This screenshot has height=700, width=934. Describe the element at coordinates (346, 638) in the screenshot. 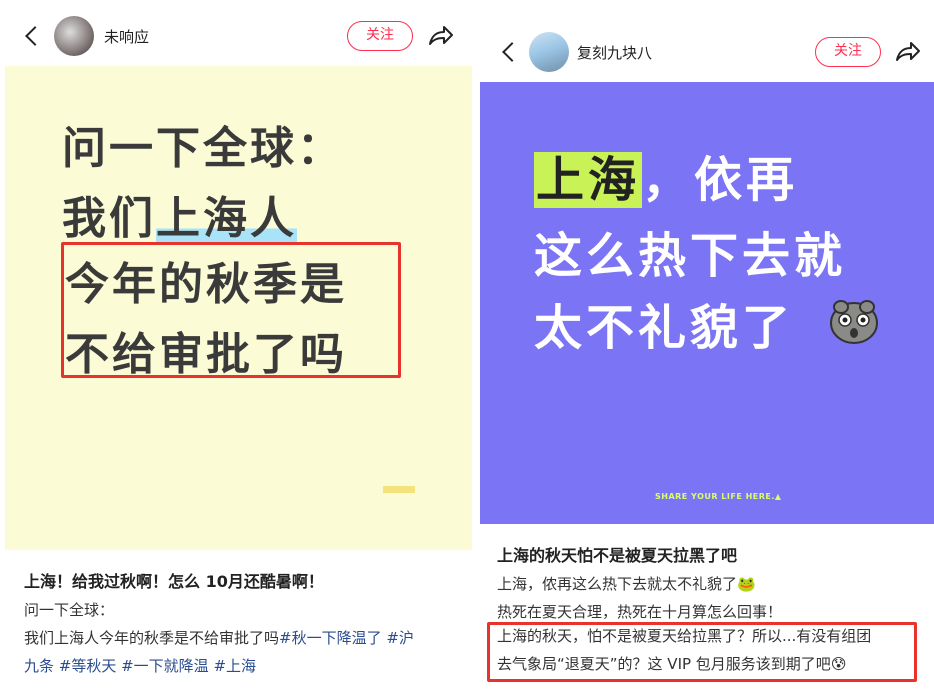

I see `hashtag-link: #秋一下降温了 #沪` at that location.